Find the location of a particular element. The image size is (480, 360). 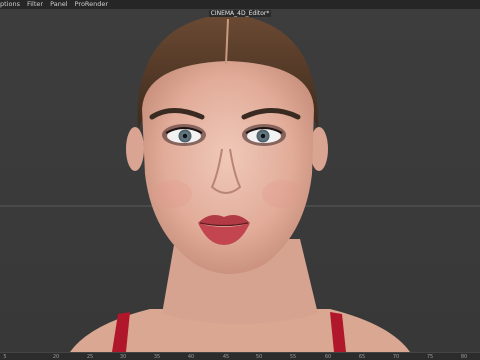

timeline-tick: 35 is located at coordinates (157, 357).